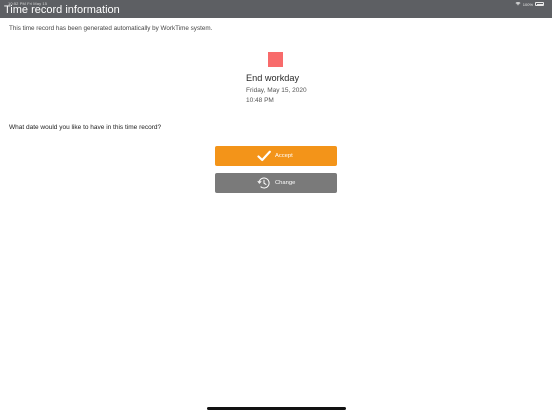 This screenshot has width=552, height=414. I want to click on end-workday-icon, so click(275, 59).